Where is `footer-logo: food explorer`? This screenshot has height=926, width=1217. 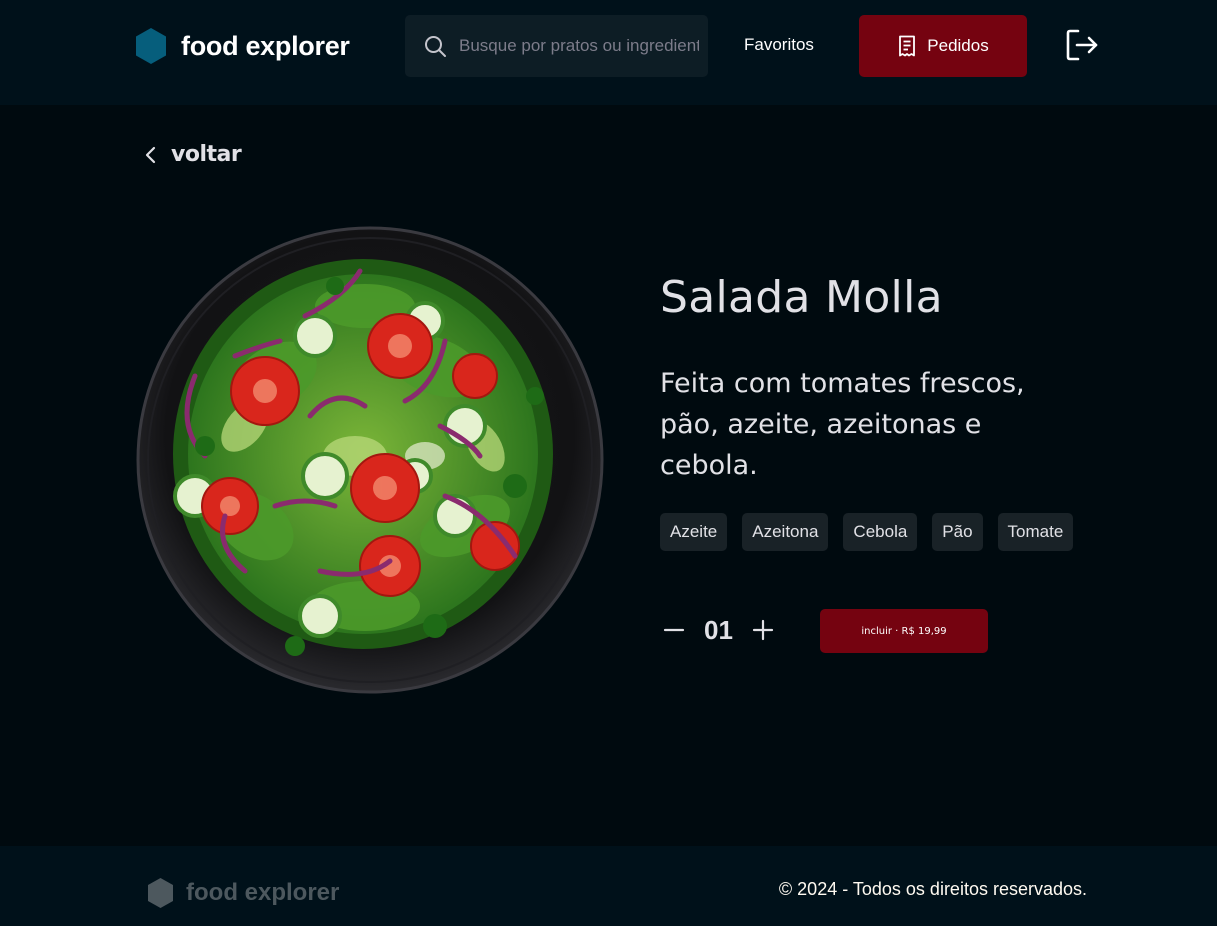
footer-logo: food explorer is located at coordinates (243, 893).